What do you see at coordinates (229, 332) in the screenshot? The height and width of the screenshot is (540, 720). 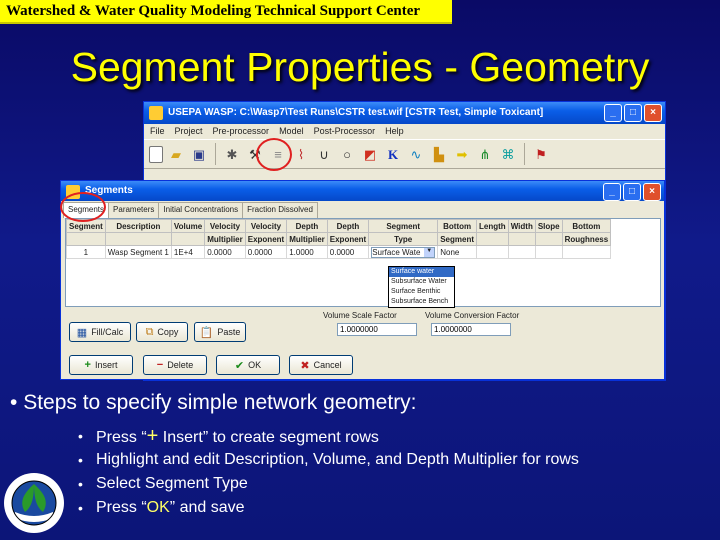 I see `paste-label: Paste` at bounding box center [229, 332].